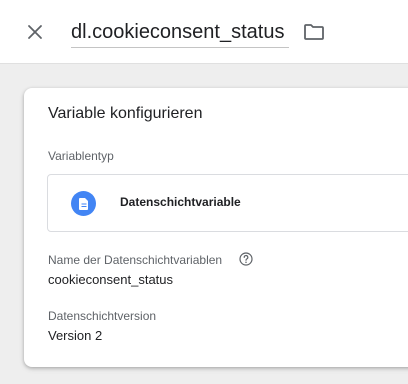  I want to click on close-icon, so click(35, 32).